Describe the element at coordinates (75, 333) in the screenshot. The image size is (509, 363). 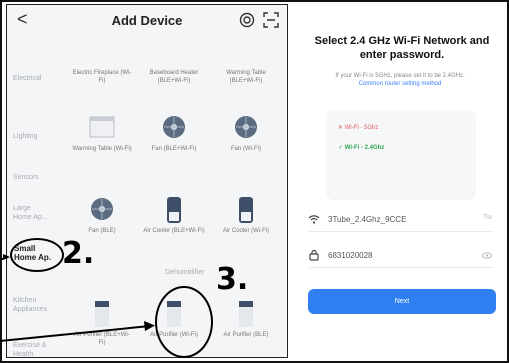
I see `step3-arrow` at that location.